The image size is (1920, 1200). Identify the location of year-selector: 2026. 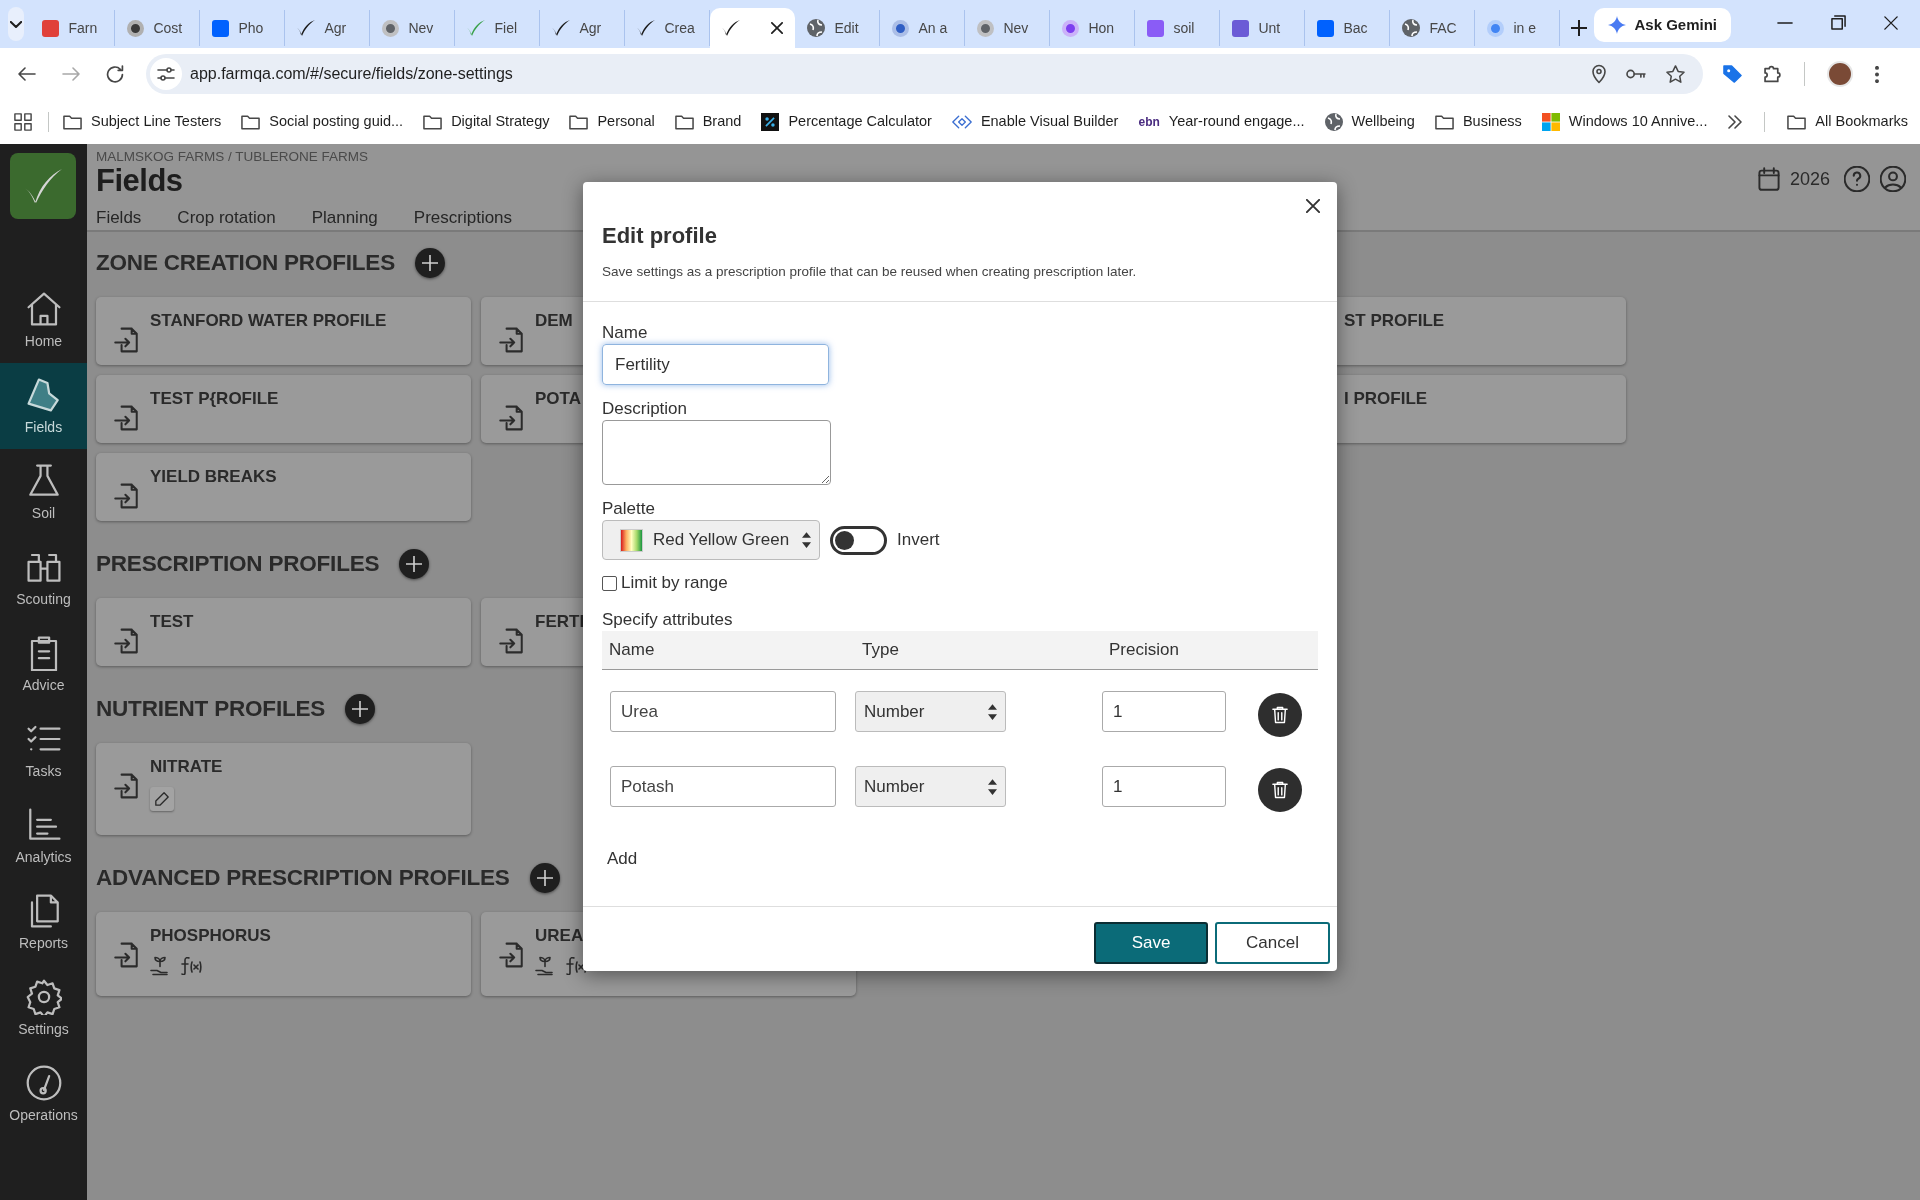
(1809, 179).